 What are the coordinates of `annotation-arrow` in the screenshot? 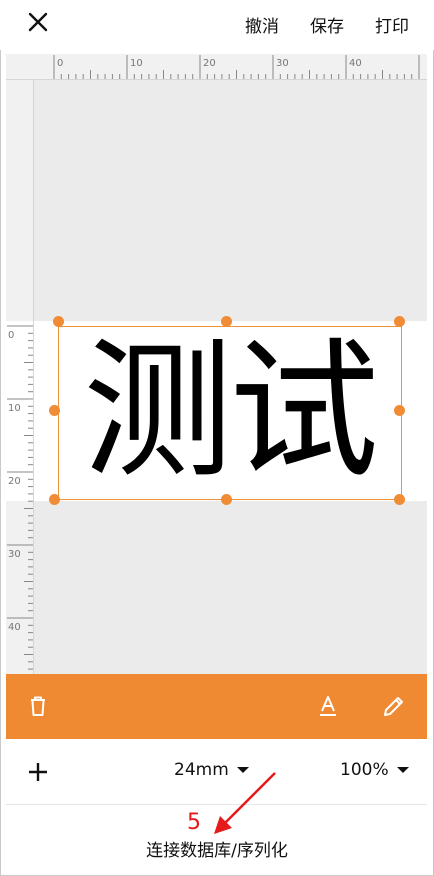 It's located at (245, 803).